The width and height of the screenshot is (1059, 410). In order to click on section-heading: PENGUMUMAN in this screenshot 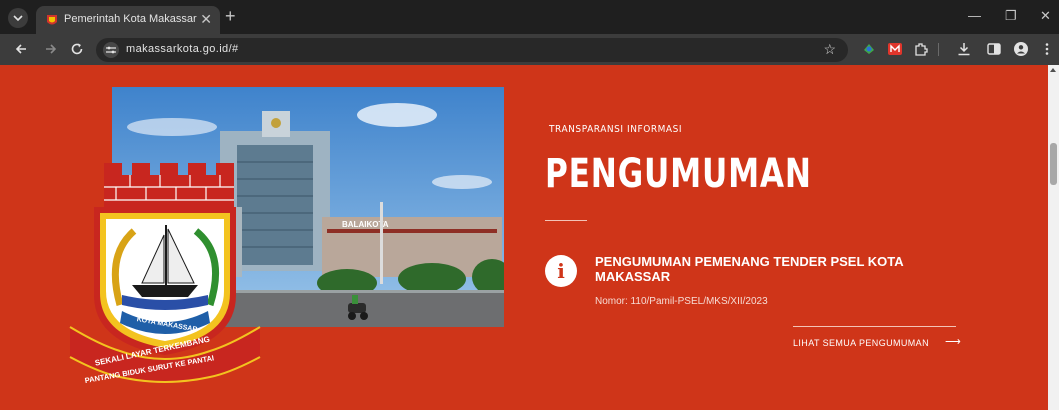, I will do `click(678, 174)`.